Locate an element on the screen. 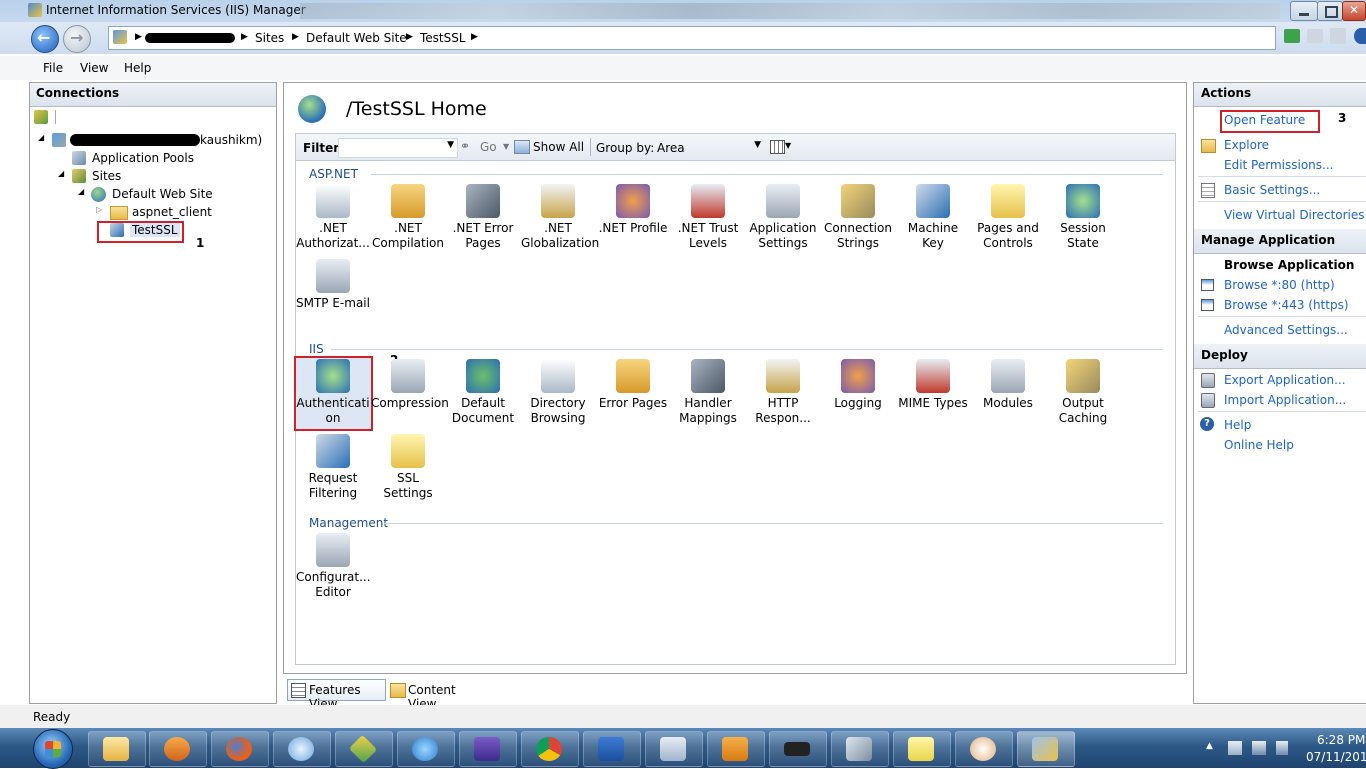 Image resolution: width=1366 pixels, height=769 pixels. action-center-icon is located at coordinates (1235, 748).